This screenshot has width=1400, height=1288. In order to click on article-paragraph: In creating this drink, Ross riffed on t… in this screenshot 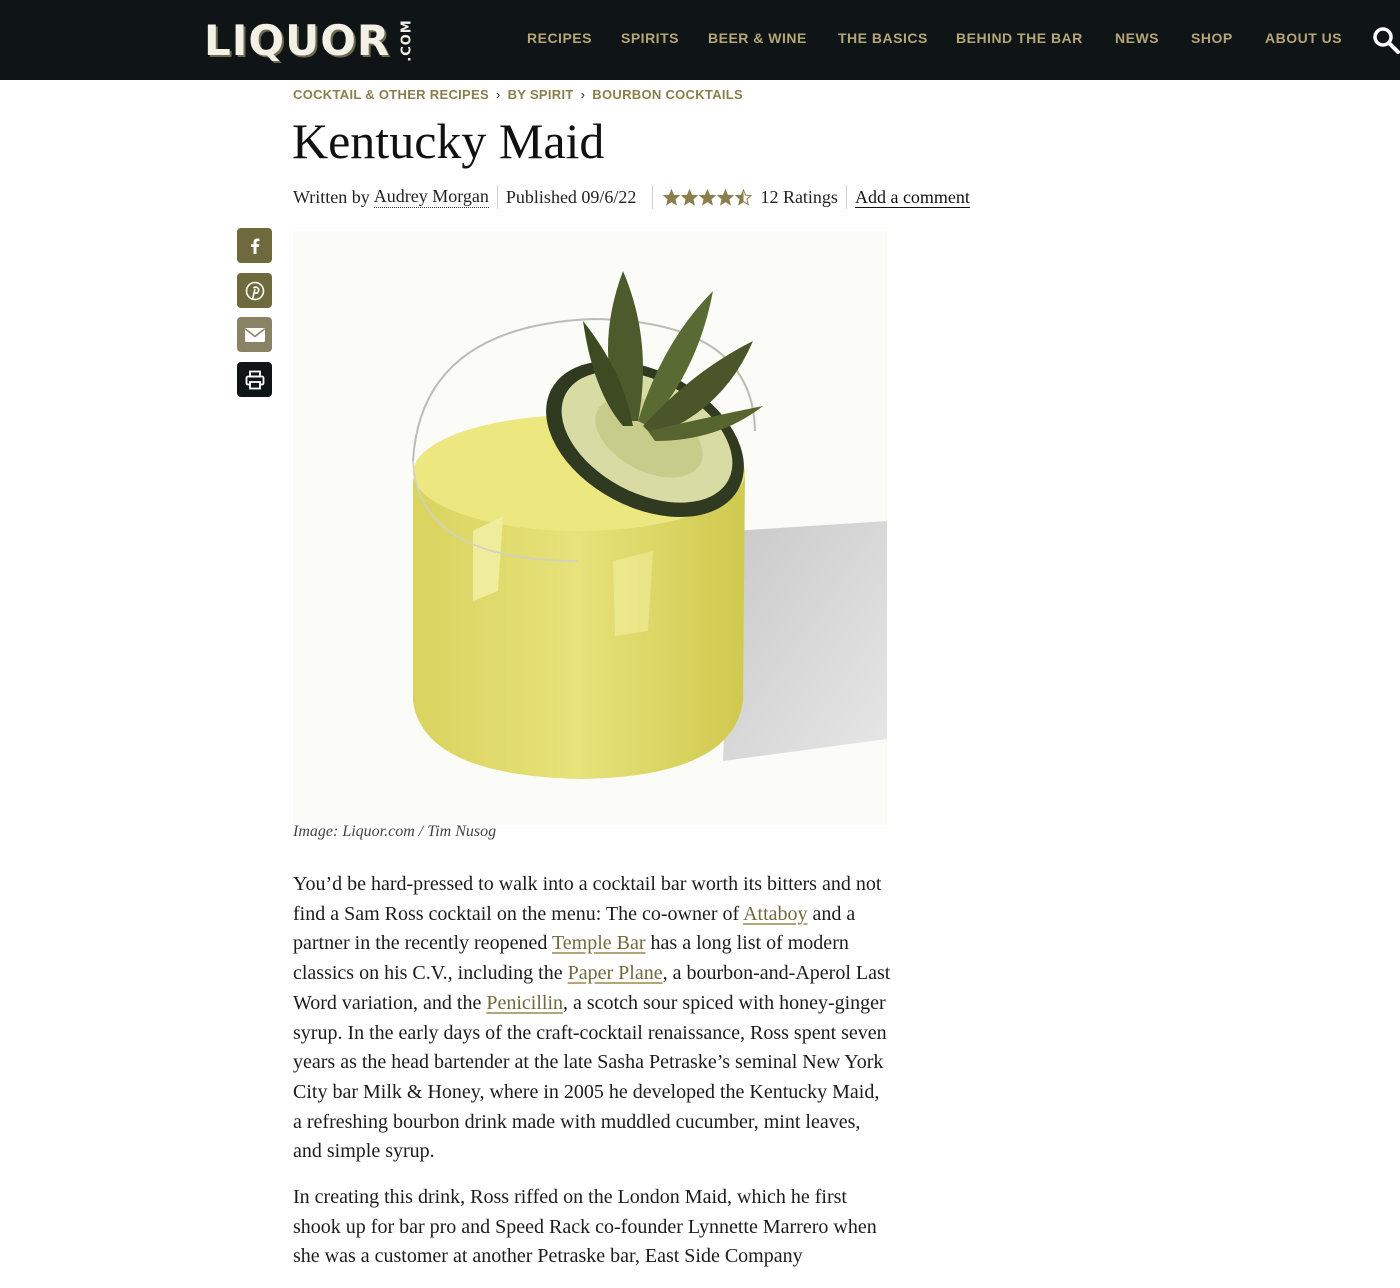, I will do `click(585, 1227)`.